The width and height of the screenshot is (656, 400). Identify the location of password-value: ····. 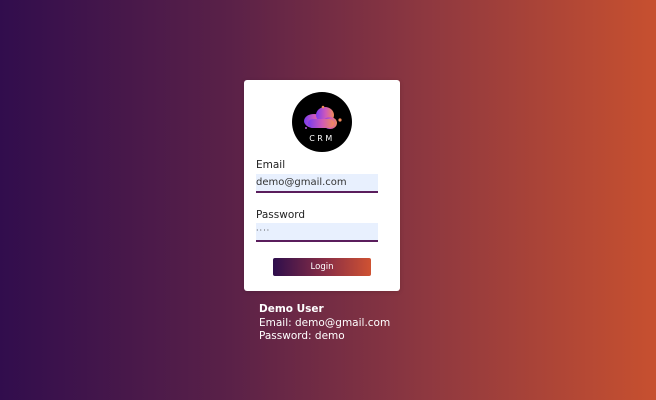
(263, 230).